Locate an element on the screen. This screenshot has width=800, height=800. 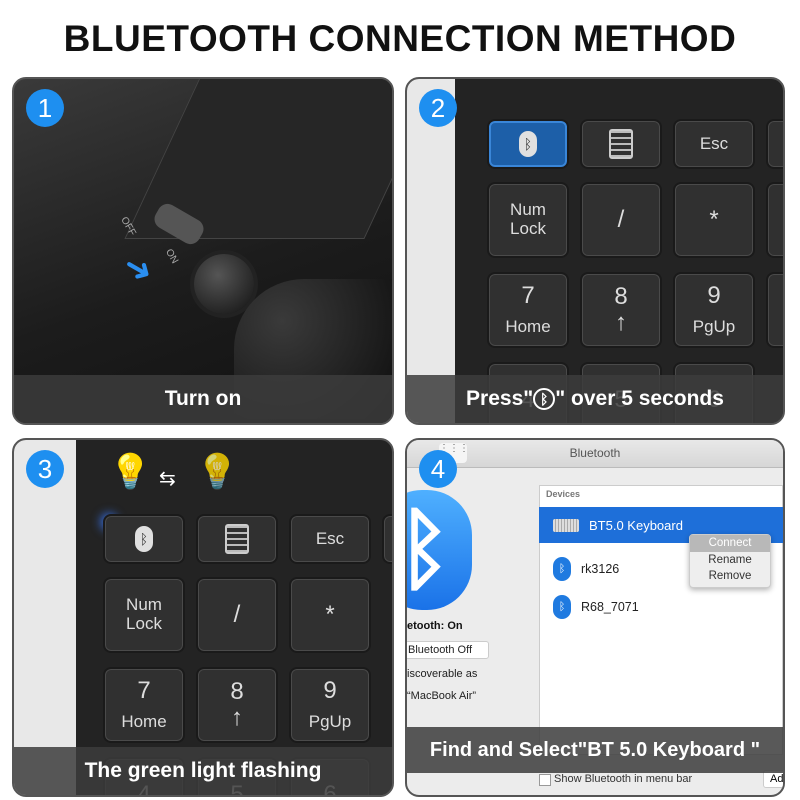
window-title: Bluetooth is located at coordinates (595, 453).